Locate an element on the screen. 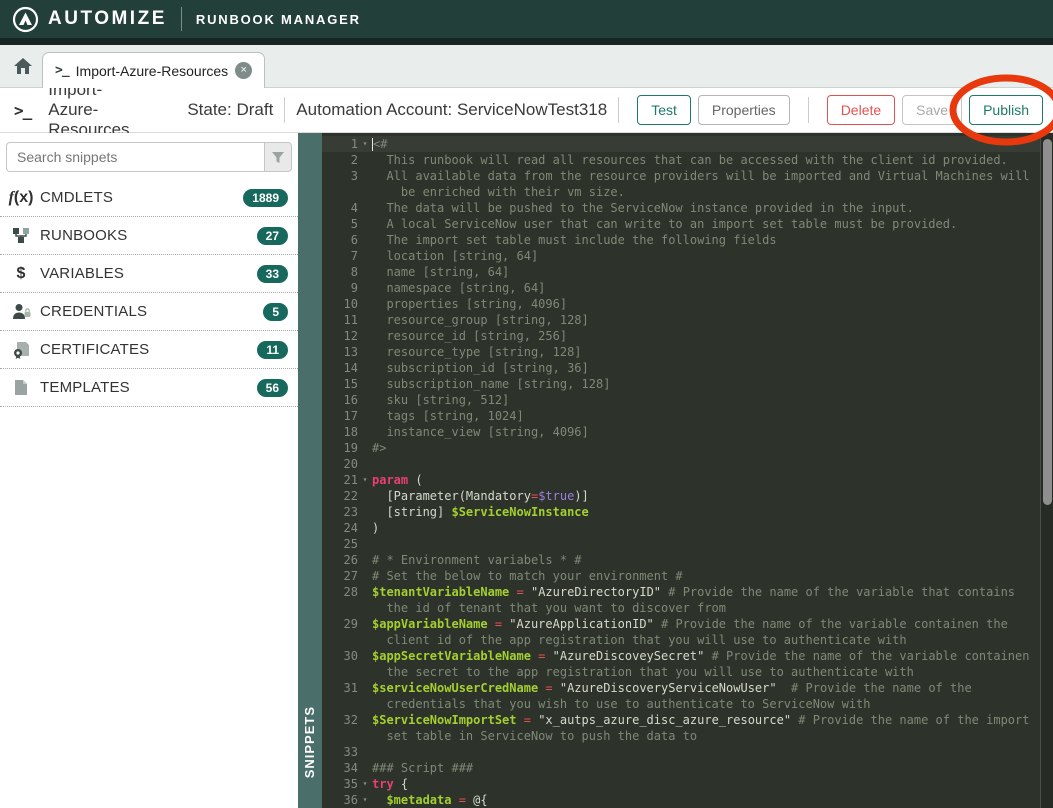  test-button: Test is located at coordinates (664, 110).